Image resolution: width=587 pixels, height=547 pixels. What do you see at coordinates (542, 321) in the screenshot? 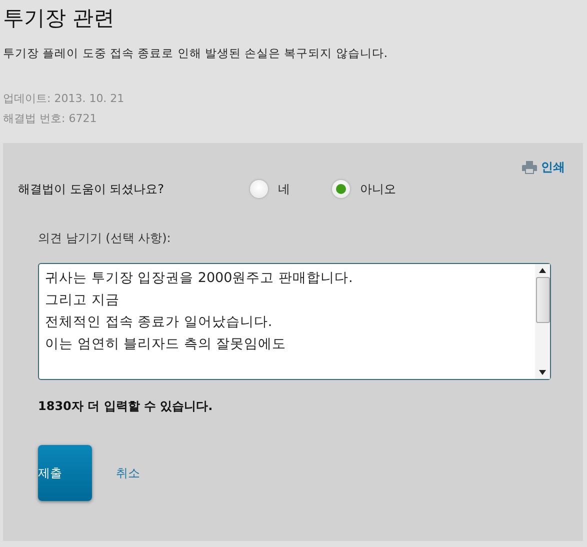
I see `scrollbar` at bounding box center [542, 321].